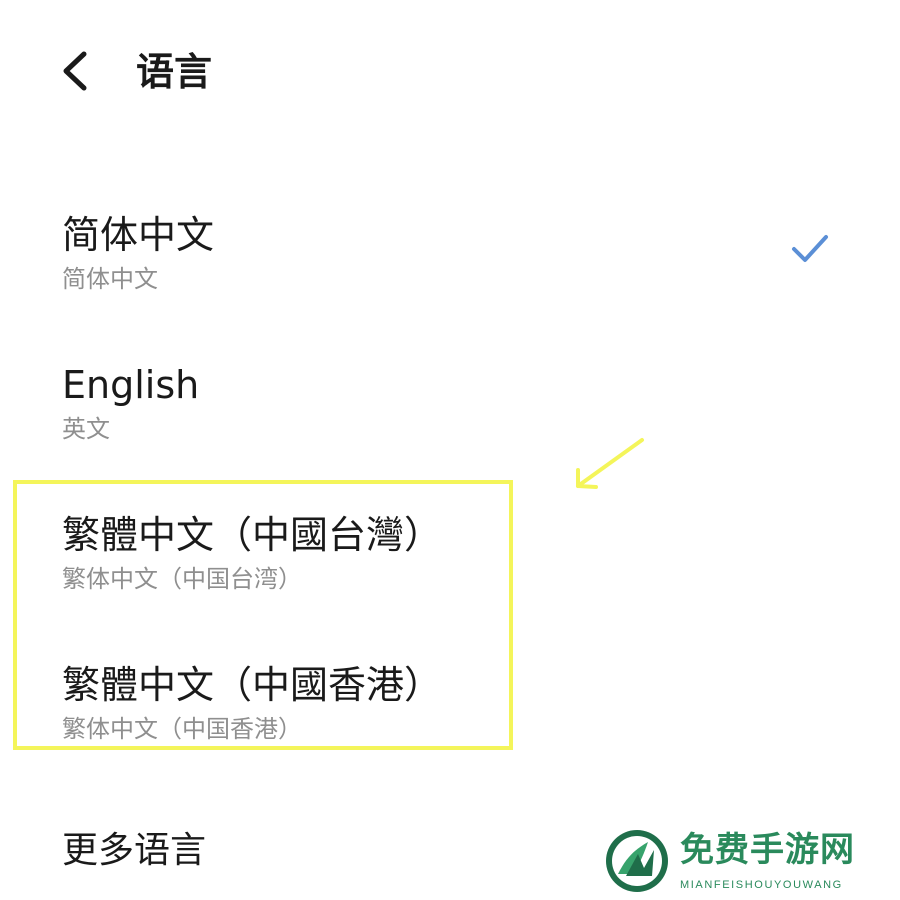 Image resolution: width=900 pixels, height=900 pixels. What do you see at coordinates (252, 685) in the screenshot?
I see `language-name: 繁體中文（中國香港）` at bounding box center [252, 685].